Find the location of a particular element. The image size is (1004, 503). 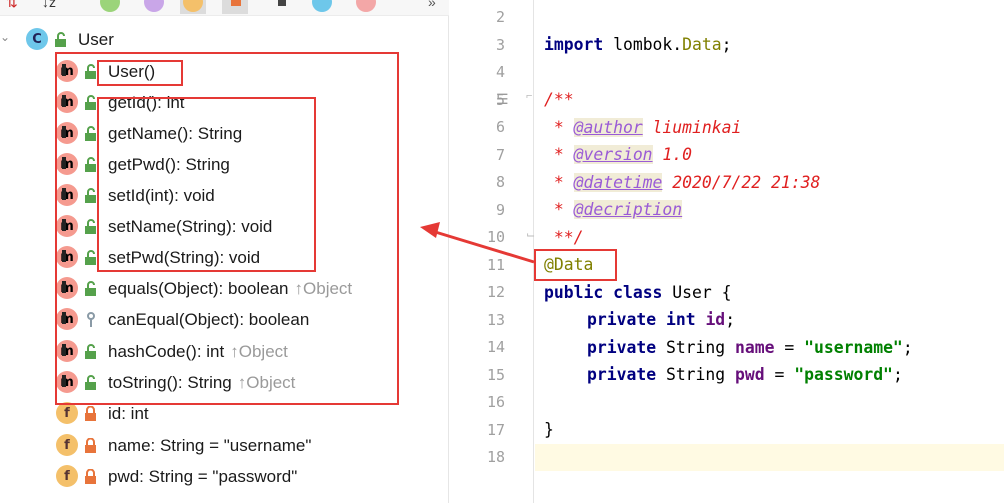

field-row: f name: String = "username" is located at coordinates (224, 445).